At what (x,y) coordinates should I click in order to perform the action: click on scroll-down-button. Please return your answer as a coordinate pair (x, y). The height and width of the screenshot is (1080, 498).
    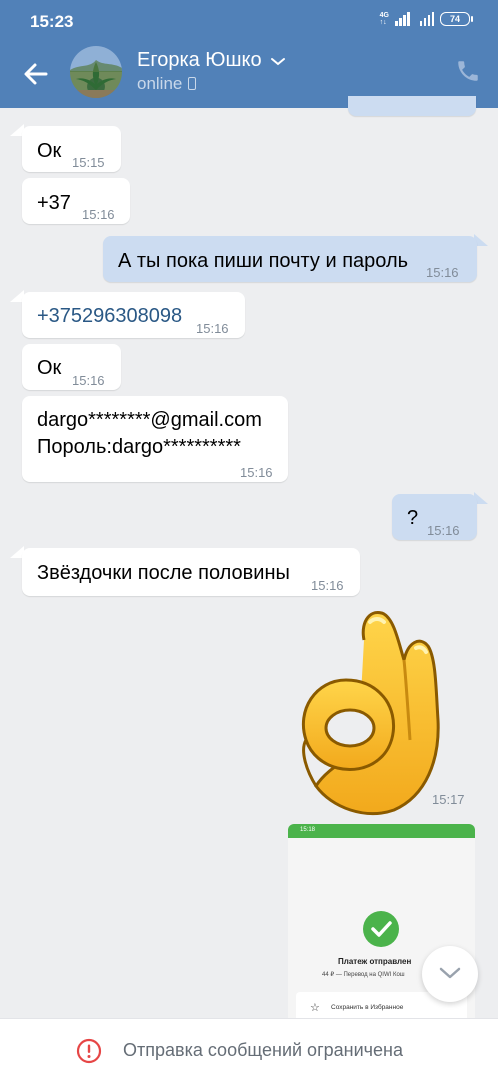
    Looking at the image, I should click on (450, 974).